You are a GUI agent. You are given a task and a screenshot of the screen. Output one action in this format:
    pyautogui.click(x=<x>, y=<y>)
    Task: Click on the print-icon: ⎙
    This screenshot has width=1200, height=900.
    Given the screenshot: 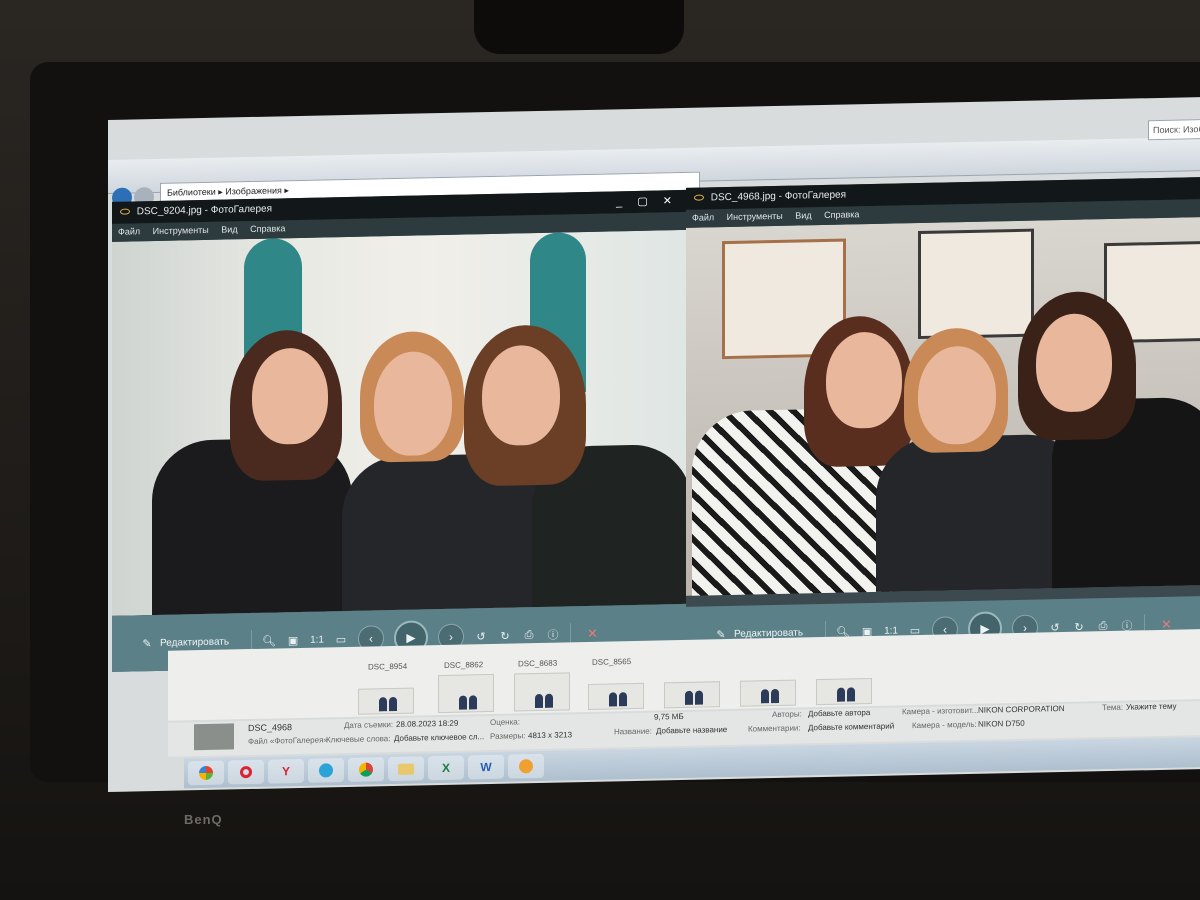 What is the action you would take?
    pyautogui.click(x=529, y=635)
    